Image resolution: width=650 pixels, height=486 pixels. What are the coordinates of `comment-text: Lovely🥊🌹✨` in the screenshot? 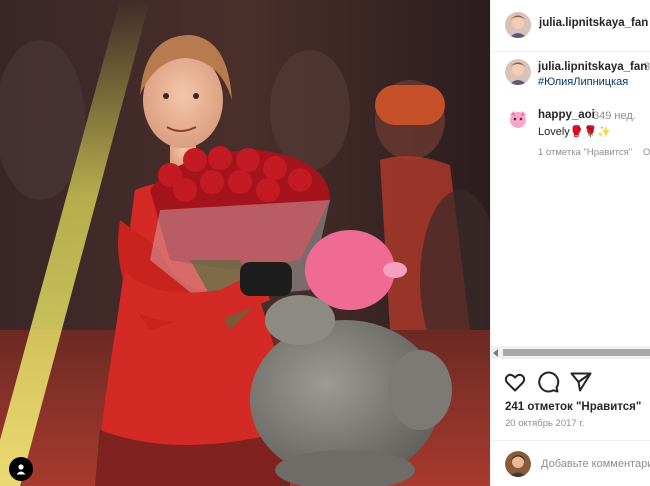 It's located at (574, 132).